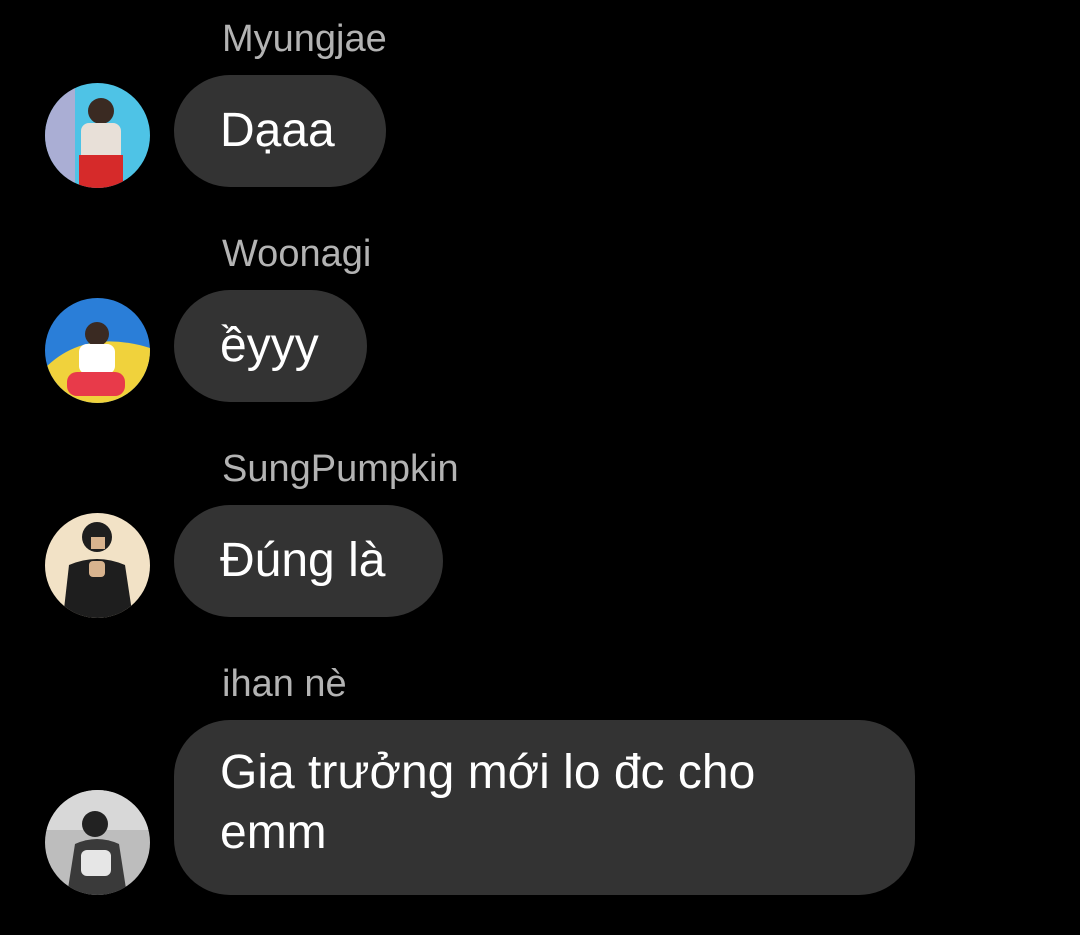  Describe the element at coordinates (488, 772) in the screenshot. I see `message-text-line-1: Gia trưởng mới lo đc cho` at that location.